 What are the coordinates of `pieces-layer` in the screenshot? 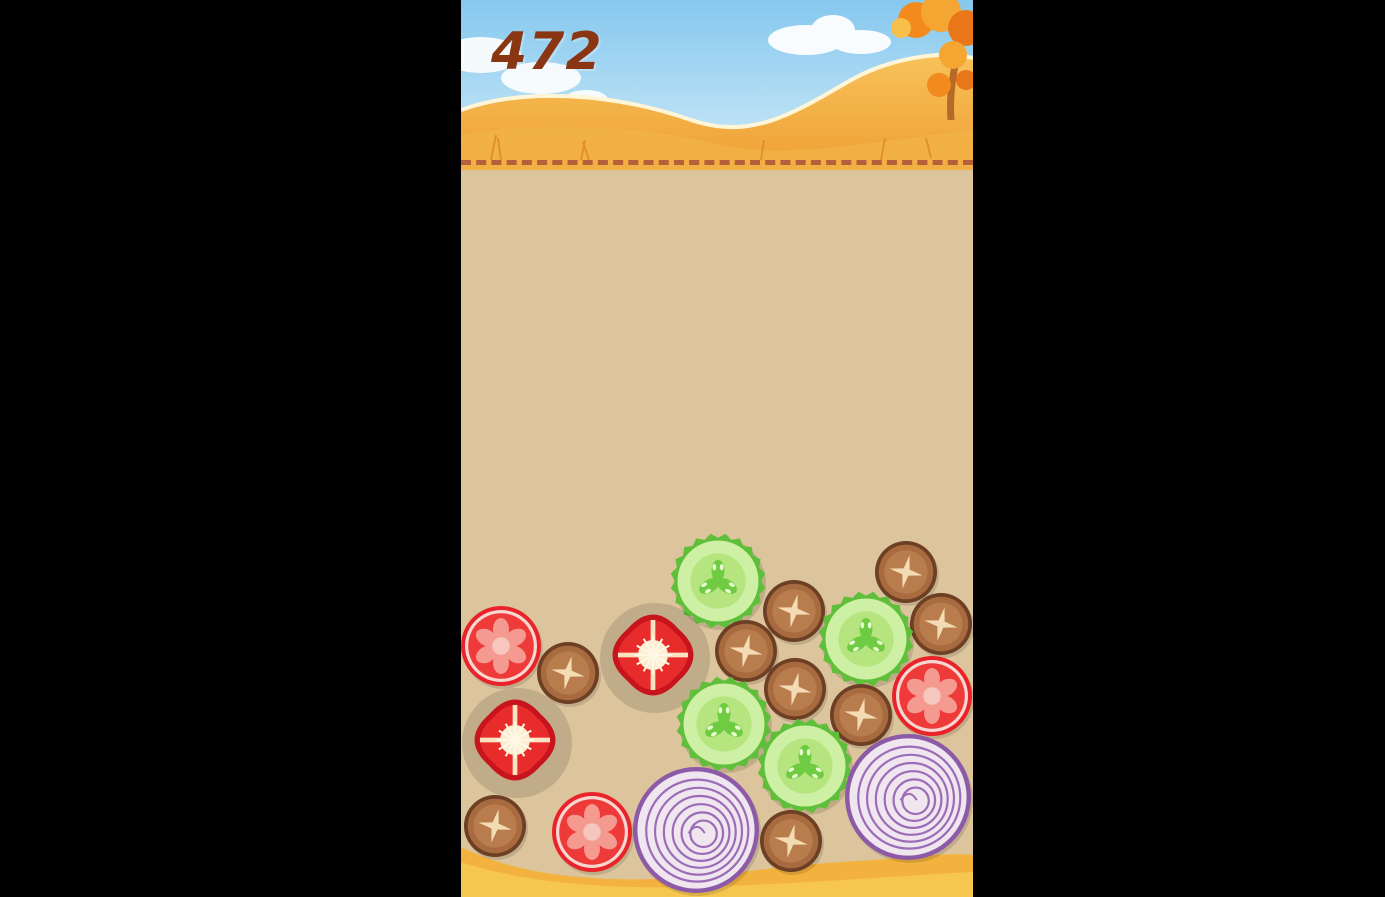 It's located at (717, 714).